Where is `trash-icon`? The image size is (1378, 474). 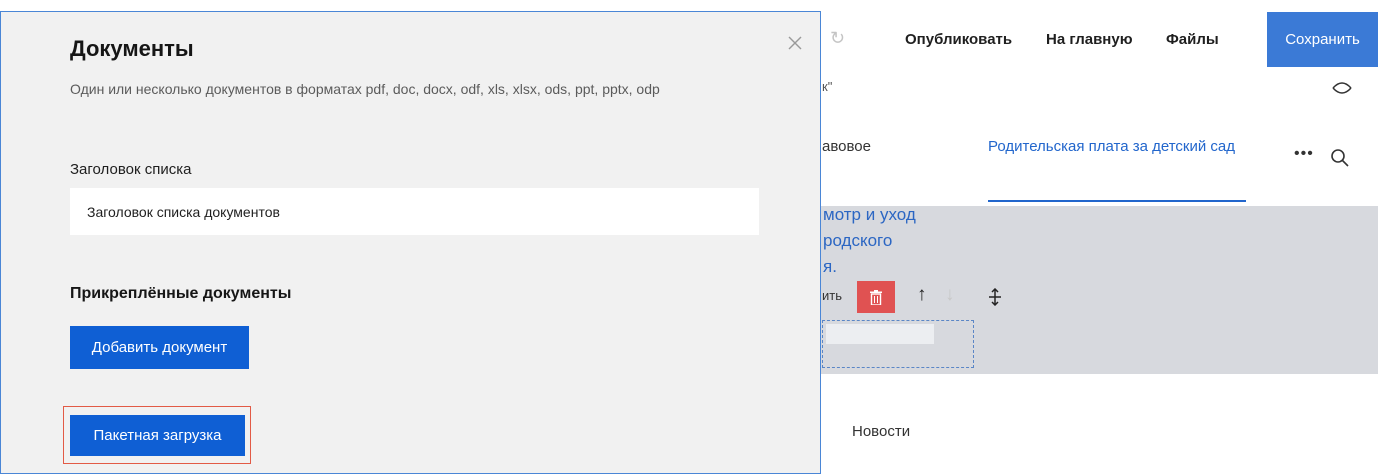 trash-icon is located at coordinates (876, 297).